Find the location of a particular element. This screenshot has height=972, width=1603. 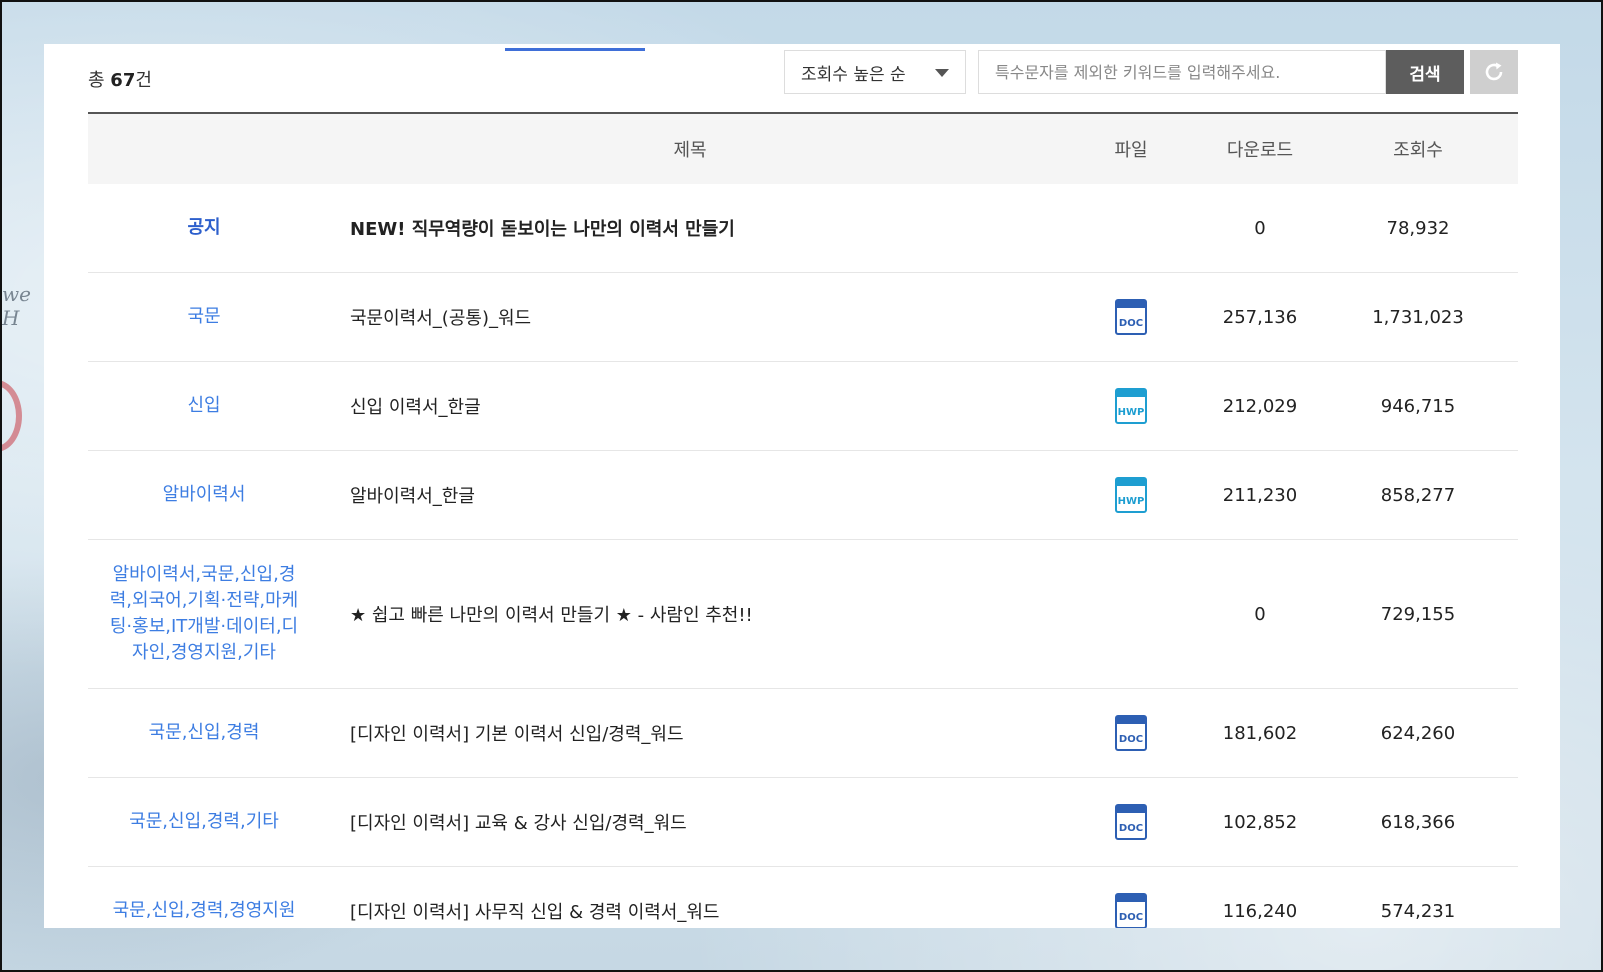

background-scribble: we is located at coordinates (16, 294).